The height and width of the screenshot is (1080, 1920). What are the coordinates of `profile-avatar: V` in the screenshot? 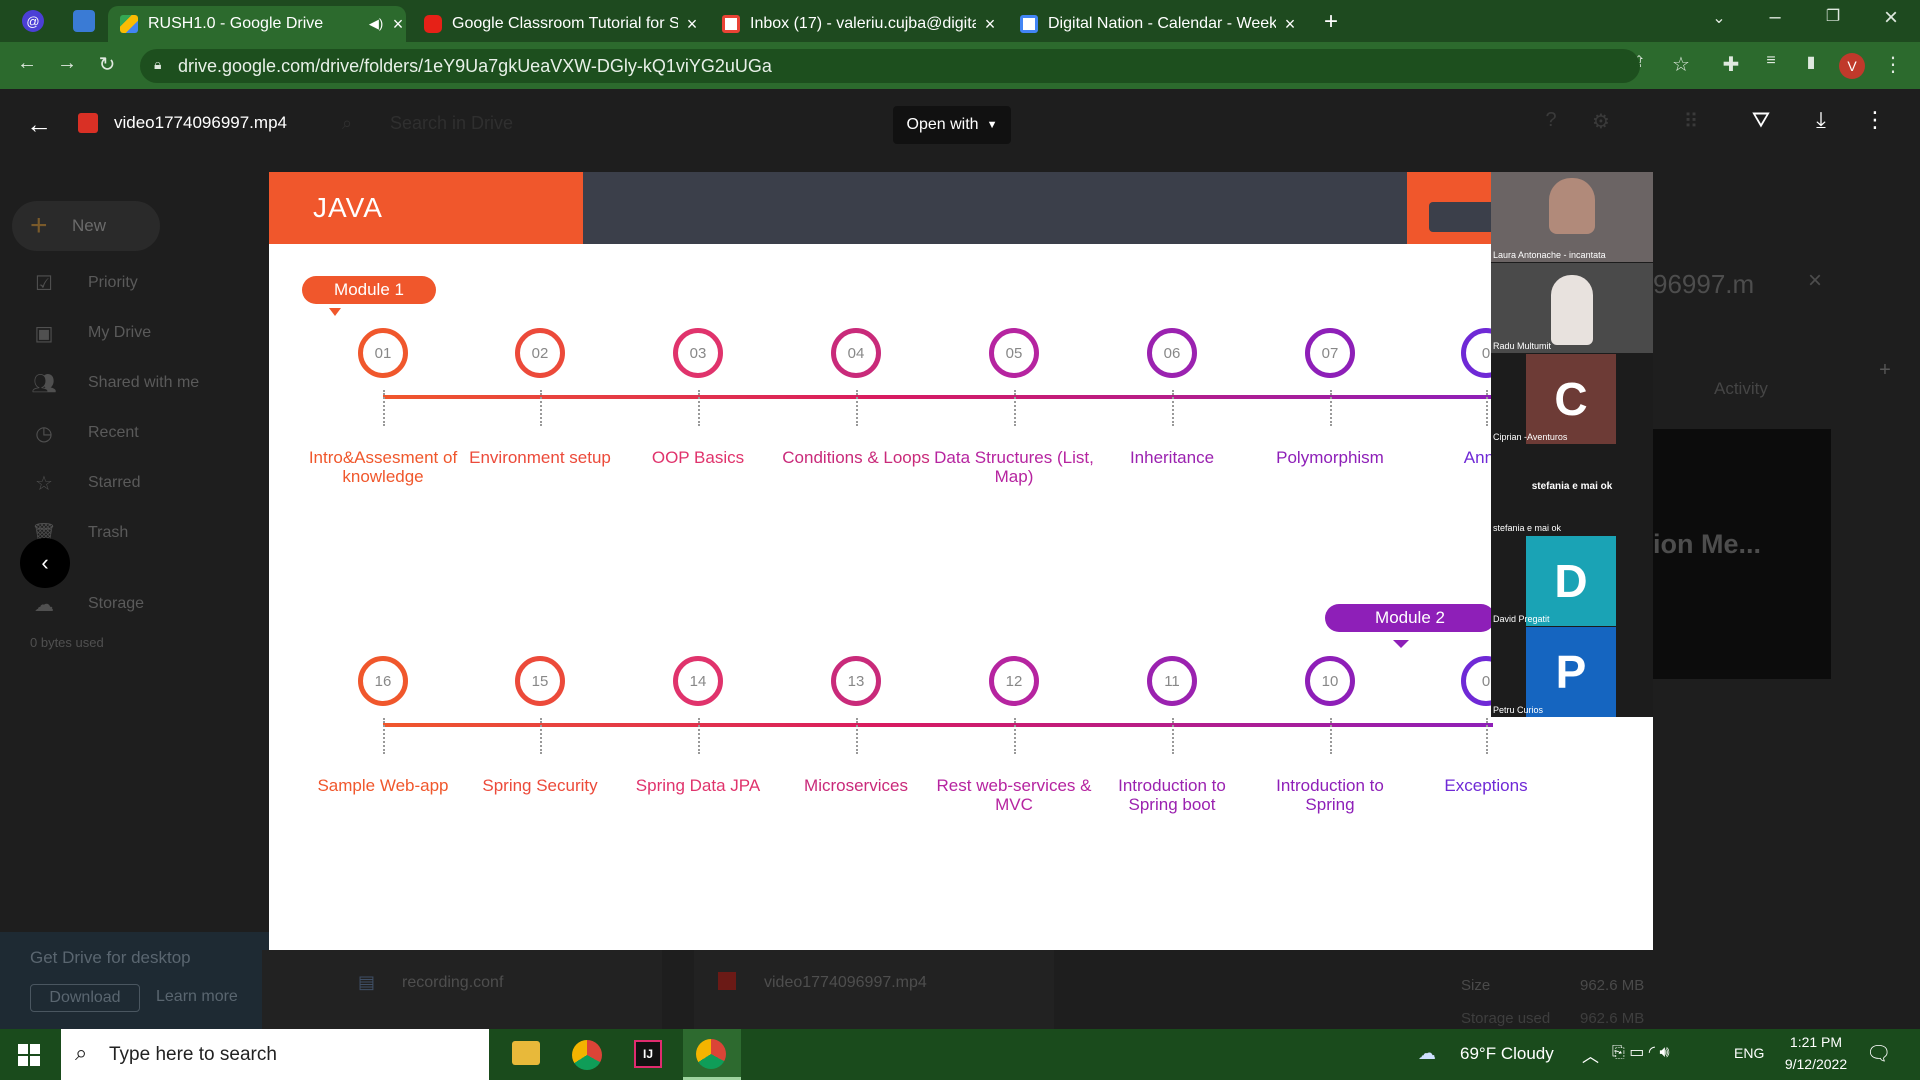 It's located at (1852, 66).